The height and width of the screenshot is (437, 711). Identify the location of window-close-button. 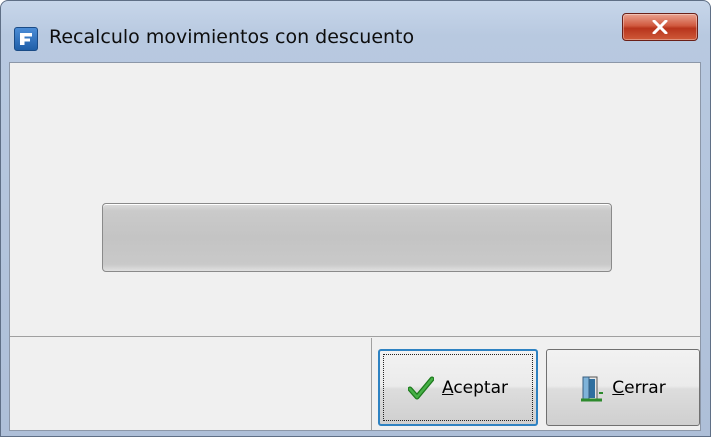
(660, 27).